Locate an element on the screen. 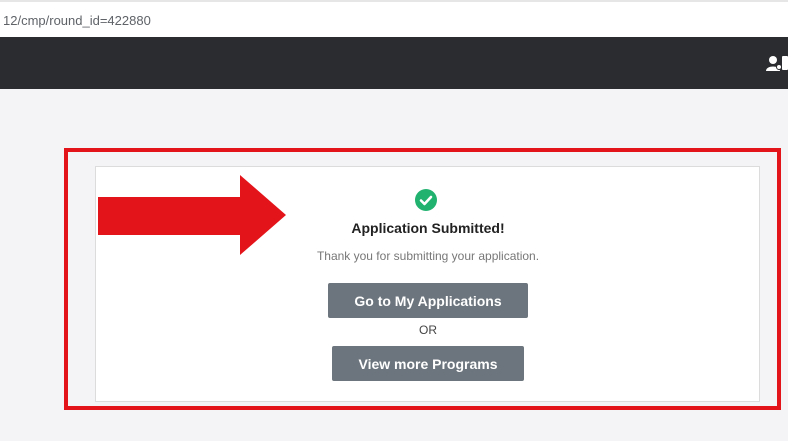  address-bar: 12/cmp/round_id=422880 is located at coordinates (394, 19).